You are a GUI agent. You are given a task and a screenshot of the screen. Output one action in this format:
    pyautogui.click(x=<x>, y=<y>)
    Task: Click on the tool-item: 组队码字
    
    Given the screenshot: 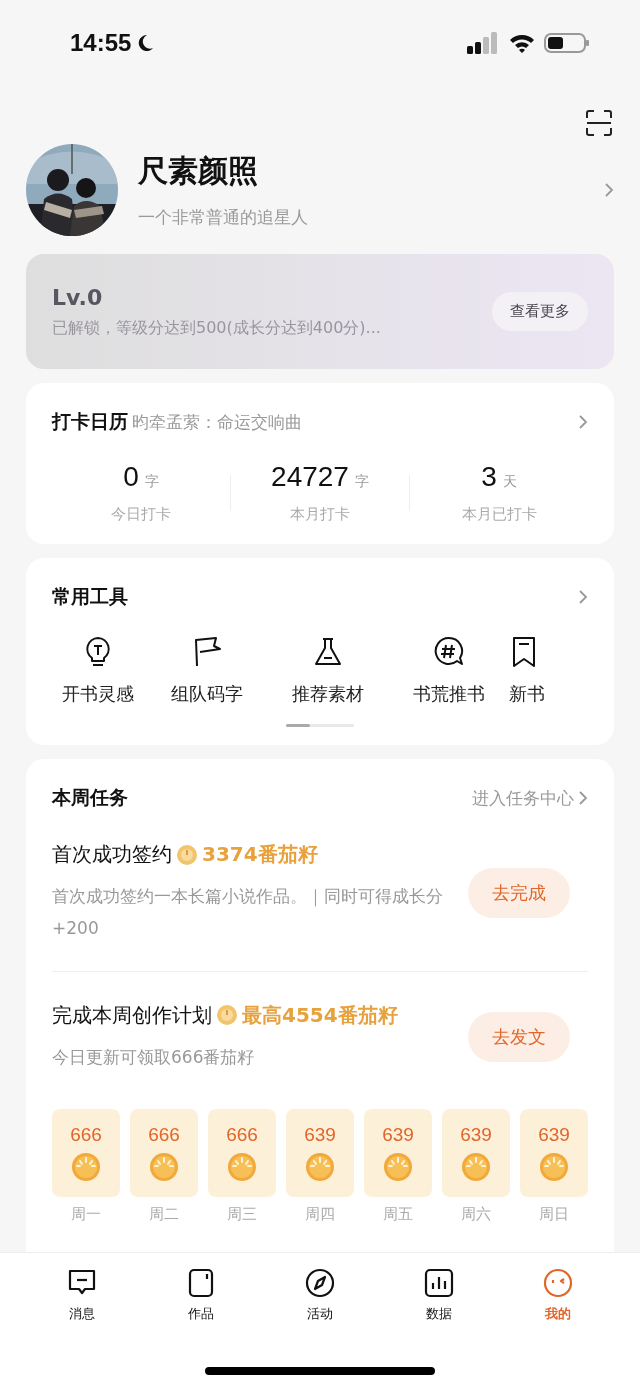 What is the action you would take?
    pyautogui.click(x=206, y=671)
    